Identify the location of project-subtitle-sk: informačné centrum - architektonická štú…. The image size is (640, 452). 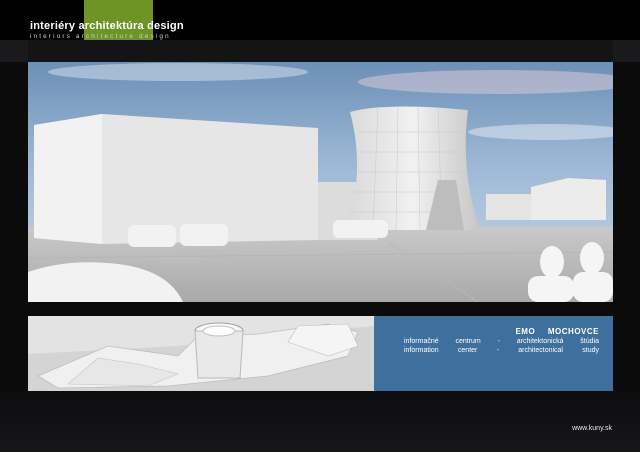
(501, 341).